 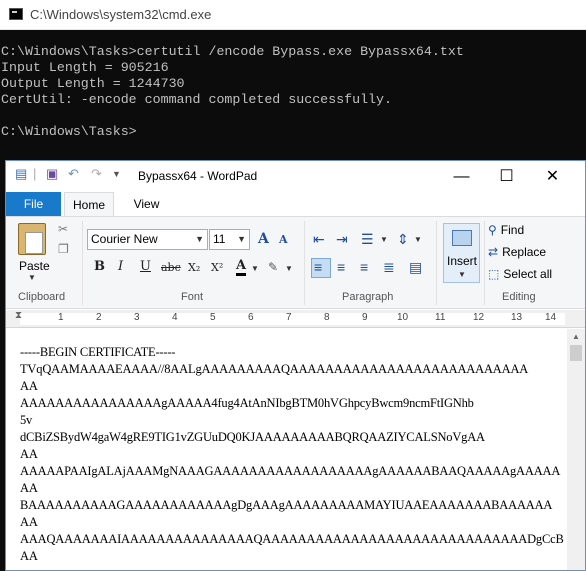 I want to click on undo-icon: ↶, so click(x=73, y=176).